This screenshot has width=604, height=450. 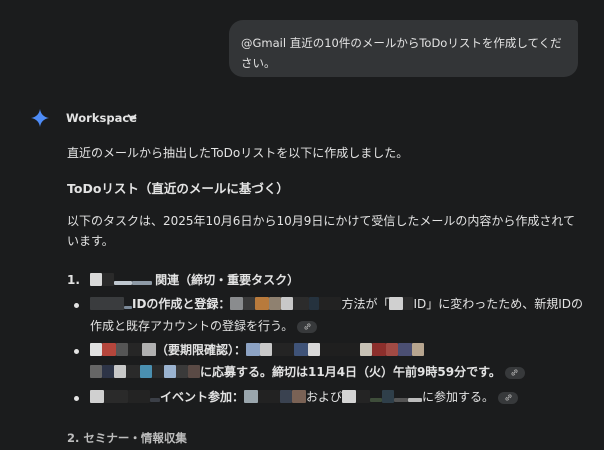 What do you see at coordinates (365, 304) in the screenshot?
I see `todo-item-1-text-a: 方法が「` at bounding box center [365, 304].